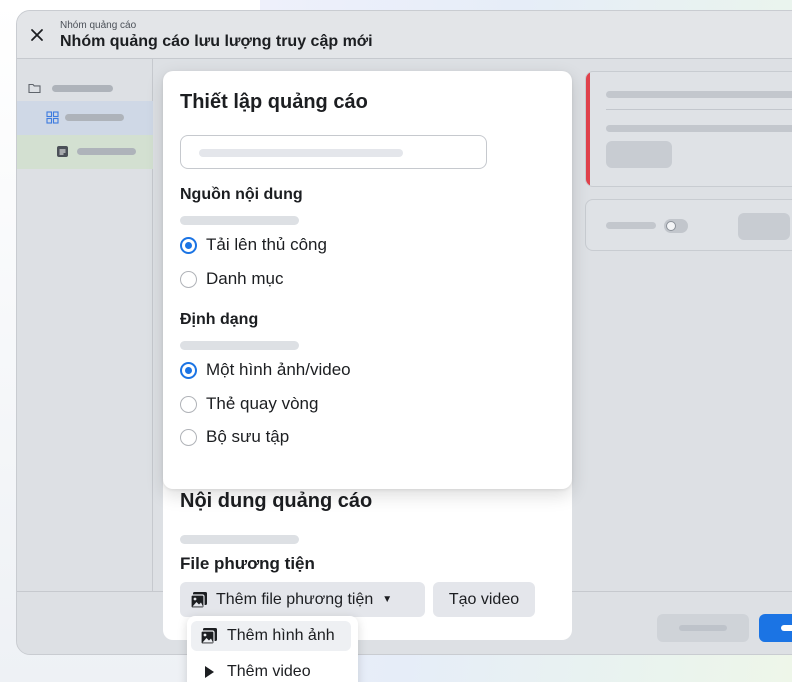 This screenshot has width=792, height=682. What do you see at coordinates (588, 129) in the screenshot?
I see `error-stripe` at bounding box center [588, 129].